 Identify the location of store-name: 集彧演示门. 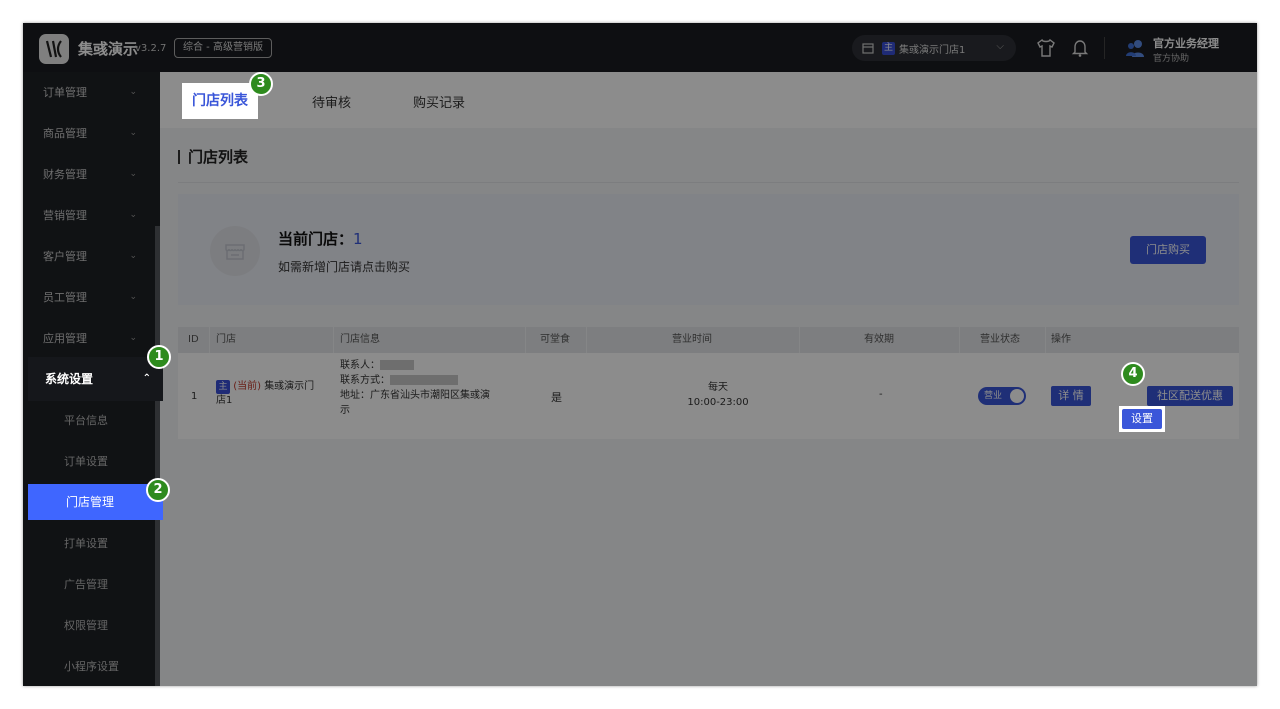
(289, 386).